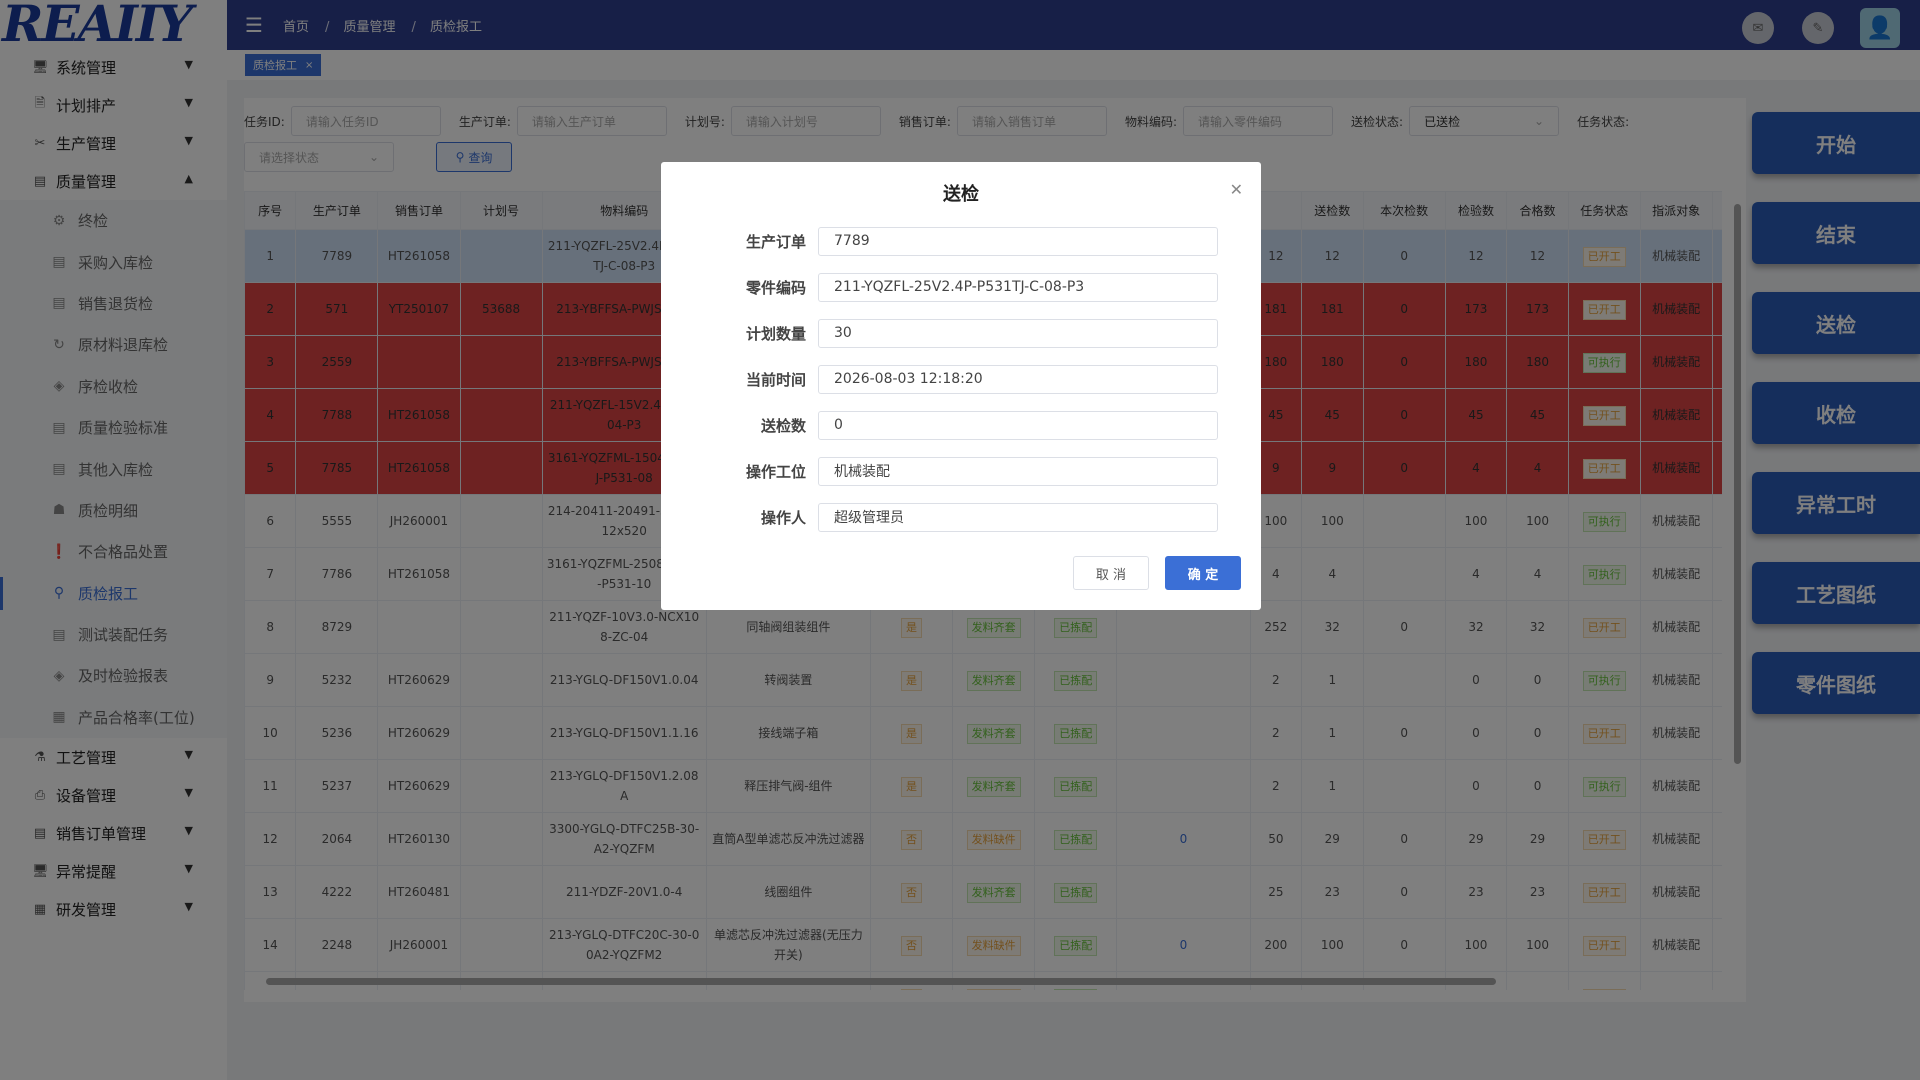 The width and height of the screenshot is (1920, 1080). What do you see at coordinates (783, 517) in the screenshot?
I see `dialog-field-label: 操作人` at bounding box center [783, 517].